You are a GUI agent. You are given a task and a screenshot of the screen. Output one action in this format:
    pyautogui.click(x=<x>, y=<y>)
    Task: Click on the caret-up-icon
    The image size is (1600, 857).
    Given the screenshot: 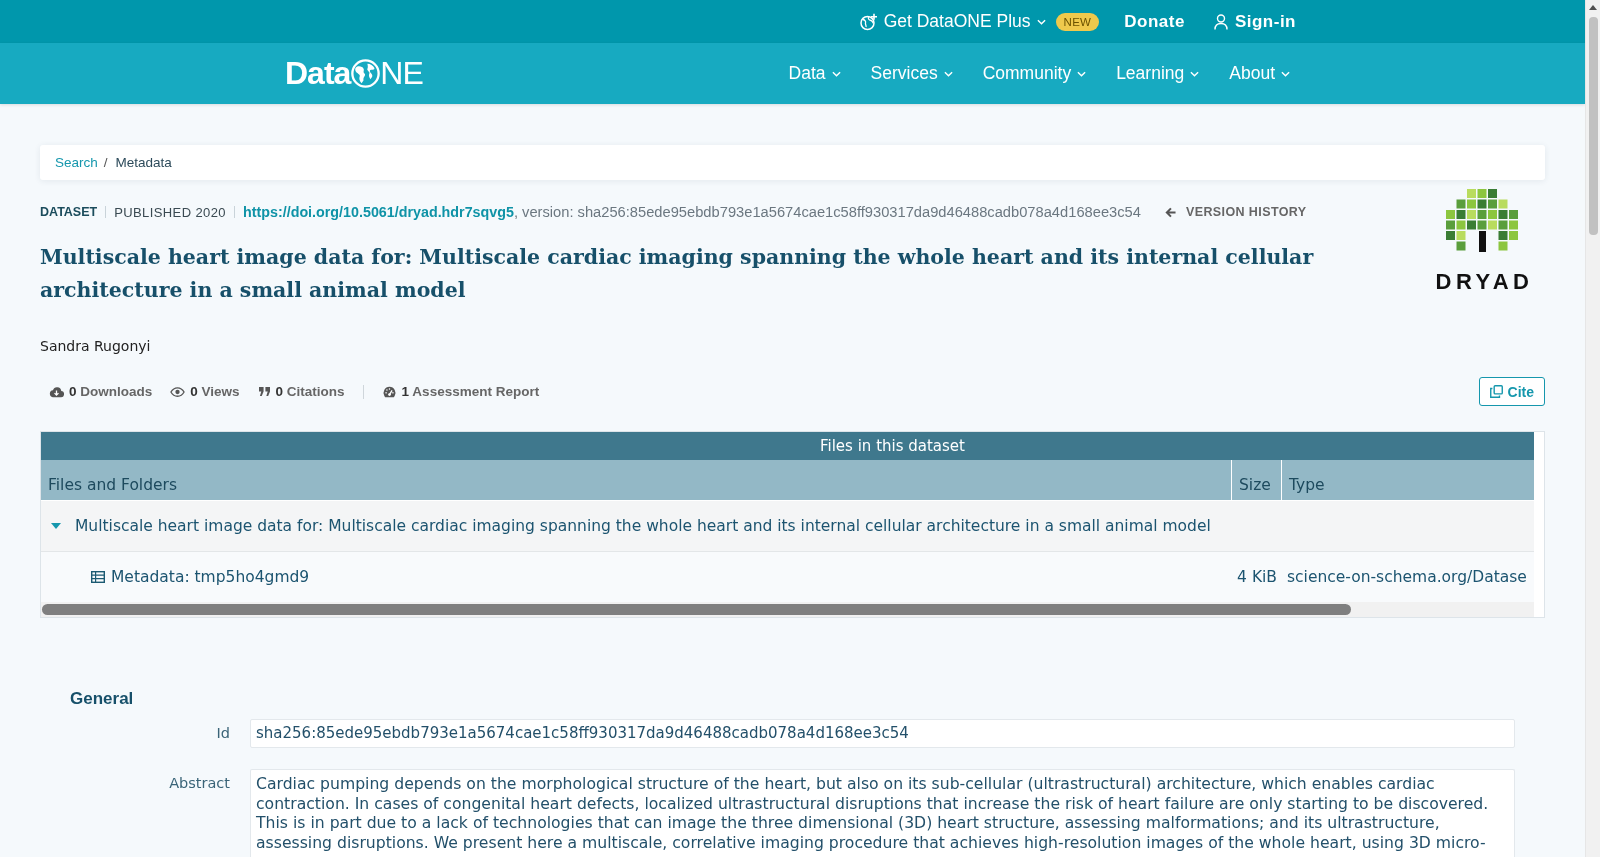 What is the action you would take?
    pyautogui.click(x=1593, y=7)
    